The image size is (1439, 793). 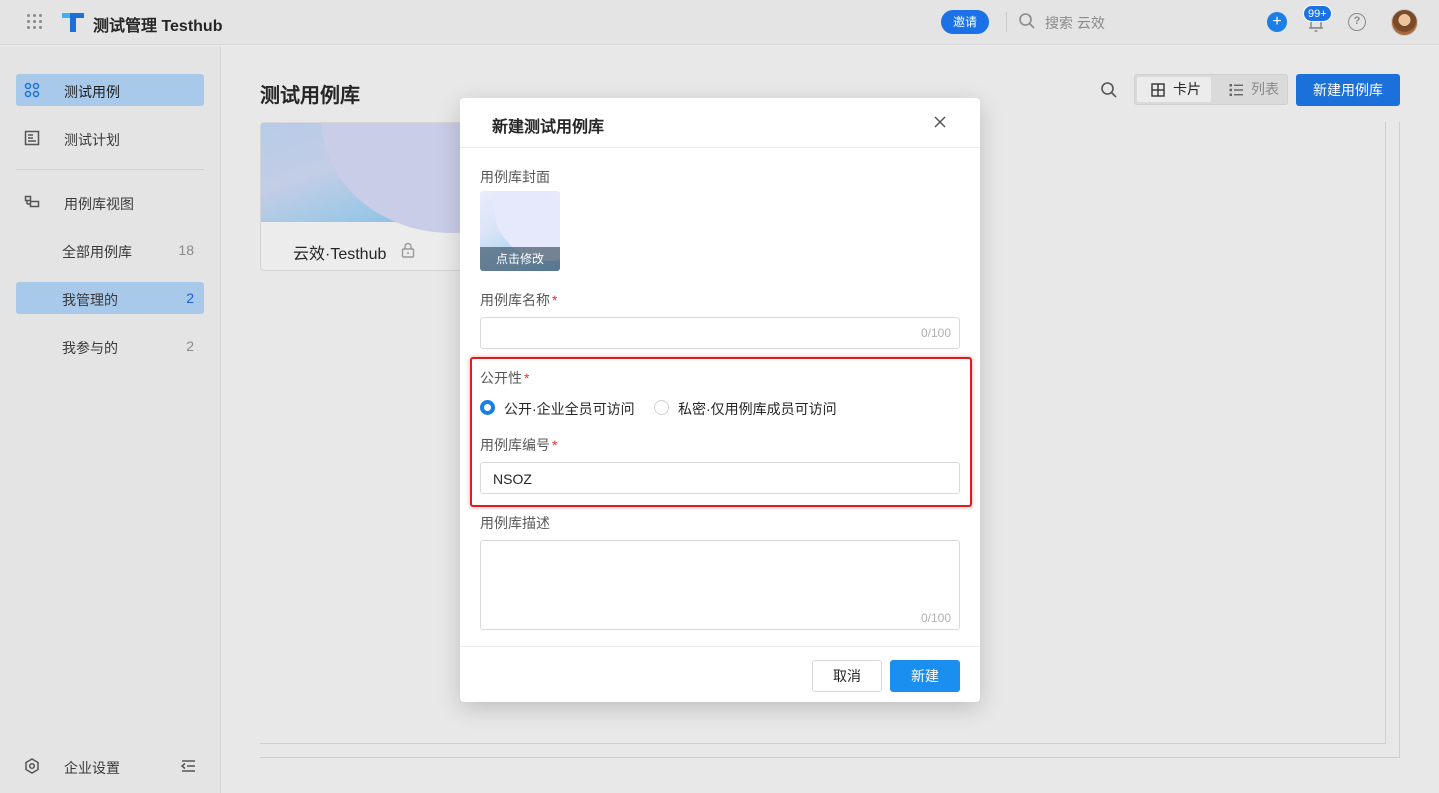 I want to click on dialog-header: 新建测试用例库, so click(x=720, y=123).